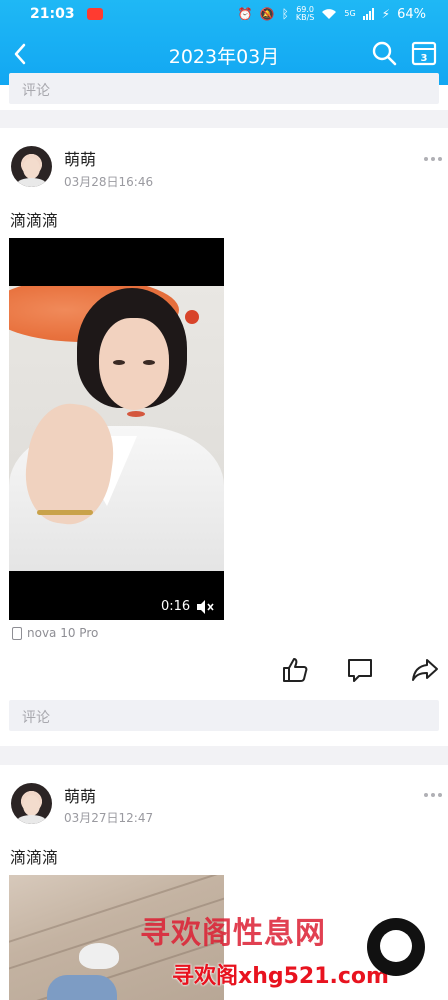  What do you see at coordinates (285, 14) in the screenshot?
I see `bluetooth-icon: ᛒ` at bounding box center [285, 14].